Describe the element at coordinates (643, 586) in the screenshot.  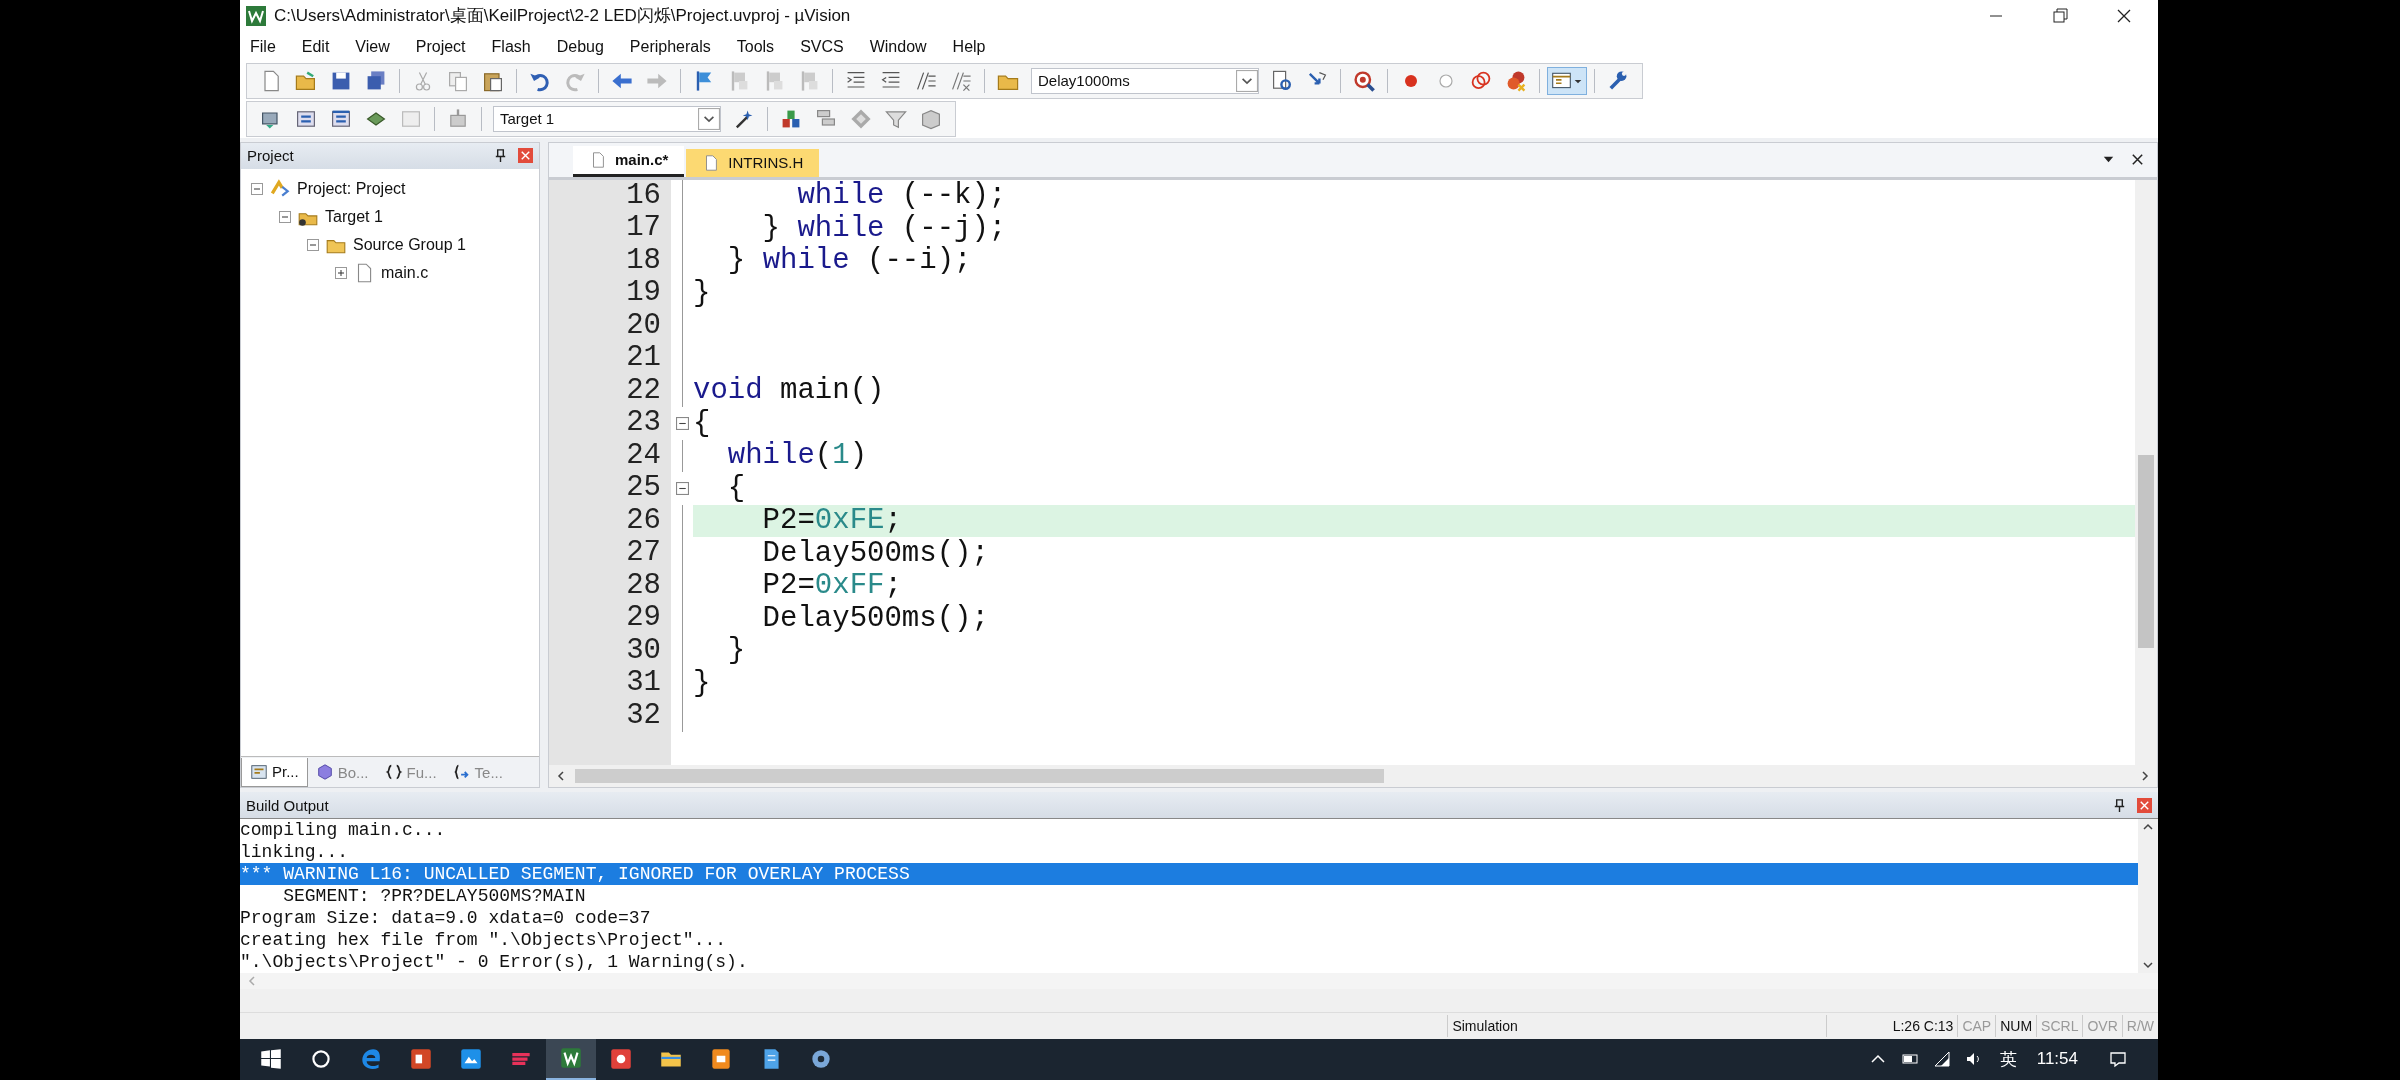
I see `line-number: 28` at that location.